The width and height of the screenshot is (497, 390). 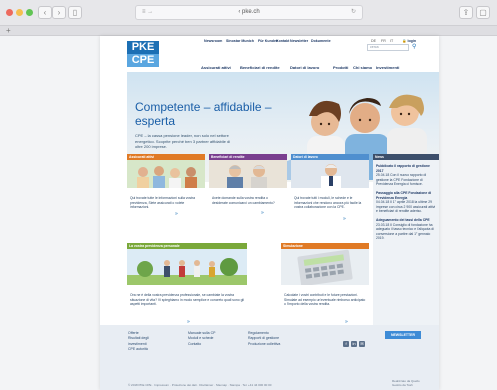 What do you see at coordinates (483, 12) in the screenshot?
I see `tabs-overview-icon: ▢` at bounding box center [483, 12].